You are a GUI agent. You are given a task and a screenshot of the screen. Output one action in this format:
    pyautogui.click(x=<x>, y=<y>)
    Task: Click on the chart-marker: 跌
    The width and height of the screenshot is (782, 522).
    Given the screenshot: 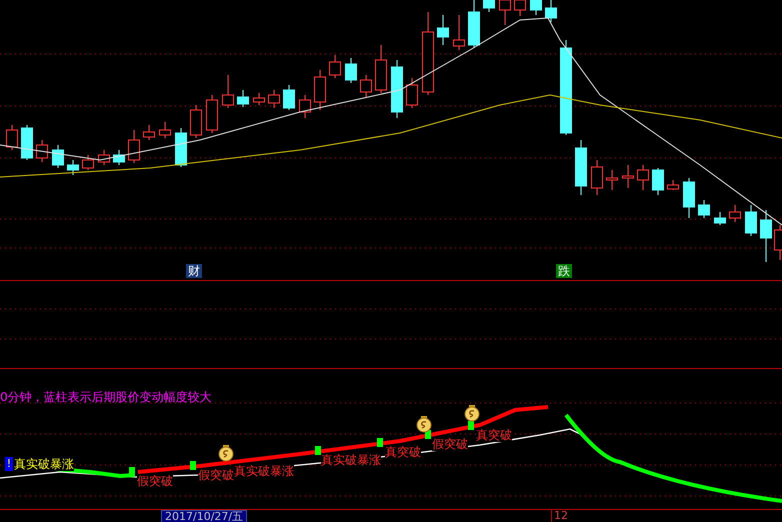 What is the action you would take?
    pyautogui.click(x=564, y=271)
    